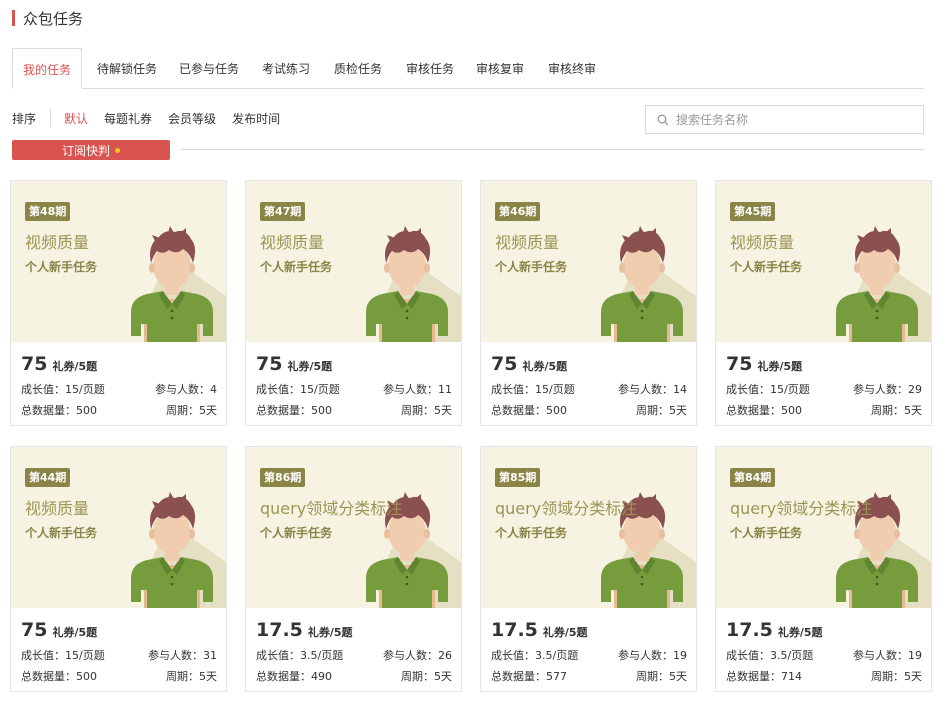 The width and height of the screenshot is (946, 702). Describe the element at coordinates (283, 211) in the screenshot. I see `period-badge: 第47期` at that location.